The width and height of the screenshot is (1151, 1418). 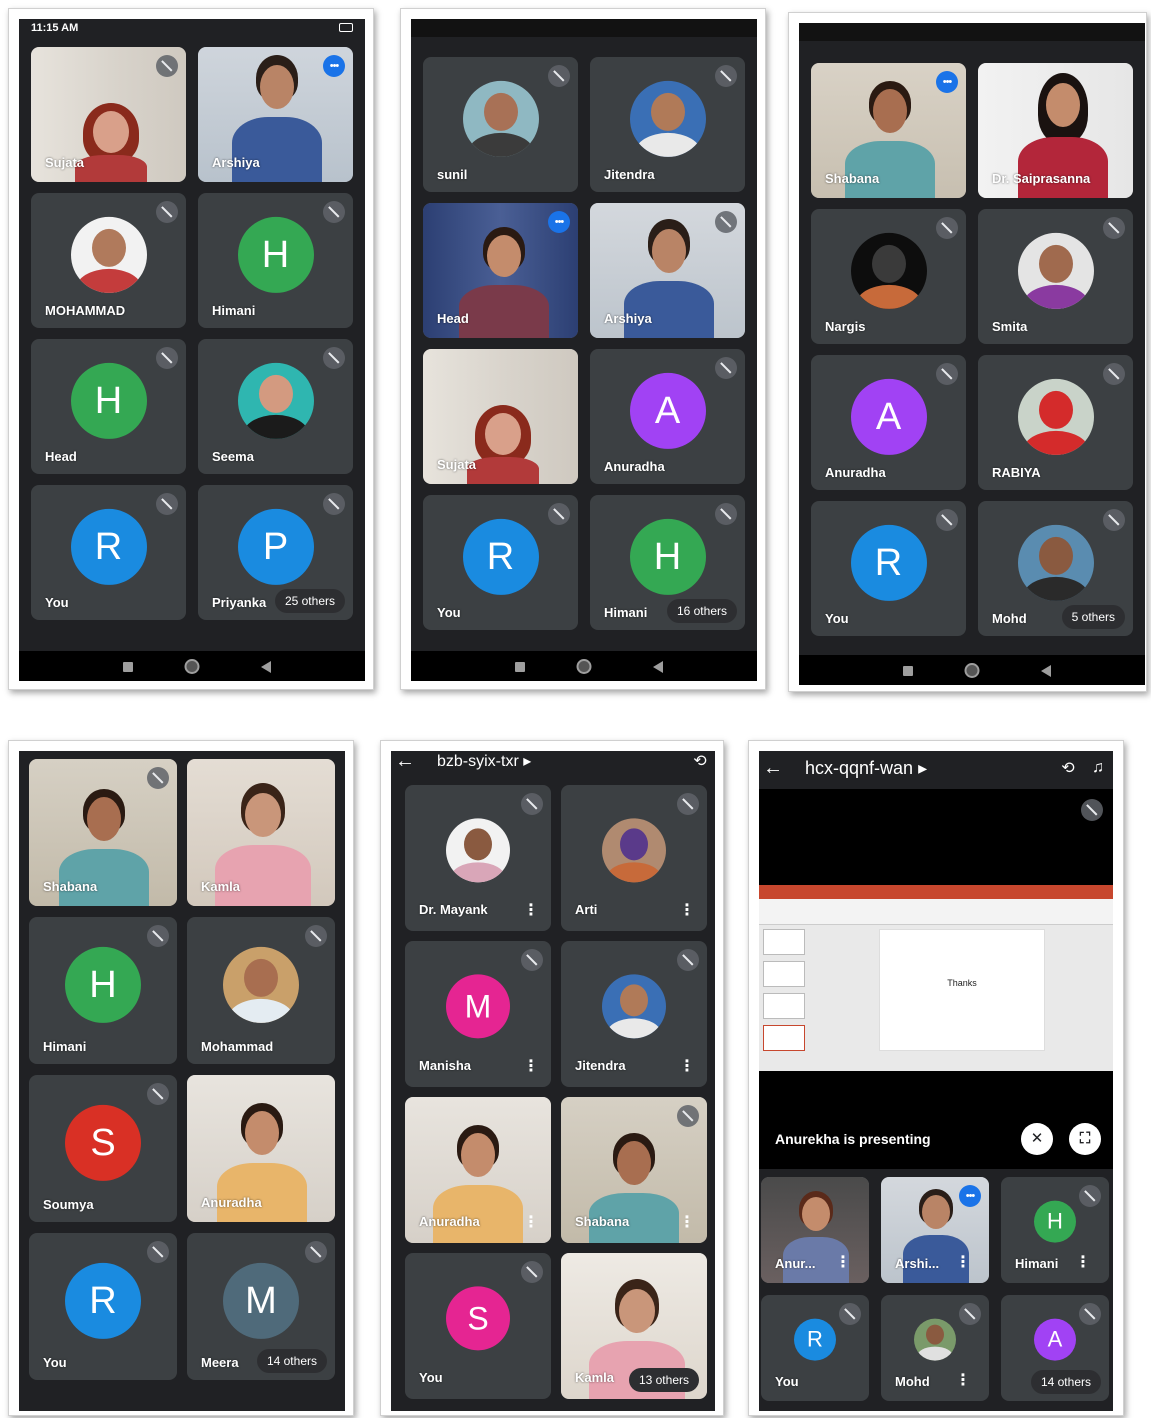 I want to click on participant-tile: M Manisha ⋮, so click(x=478, y=1014).